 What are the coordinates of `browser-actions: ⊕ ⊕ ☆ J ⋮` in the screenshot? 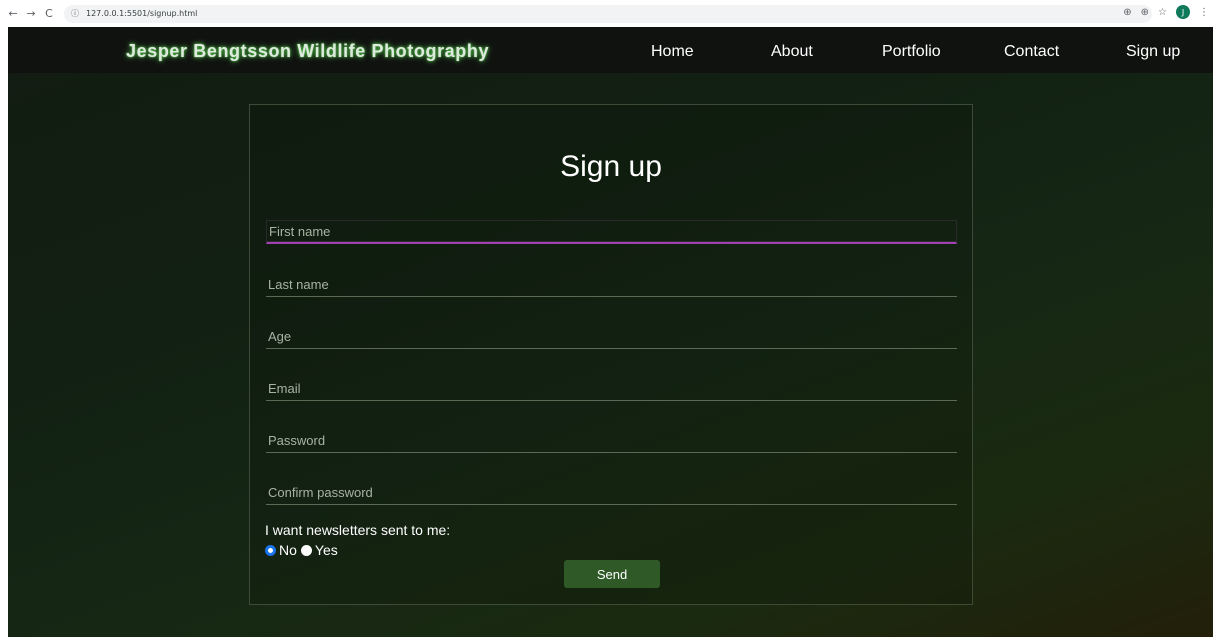 It's located at (1166, 12).